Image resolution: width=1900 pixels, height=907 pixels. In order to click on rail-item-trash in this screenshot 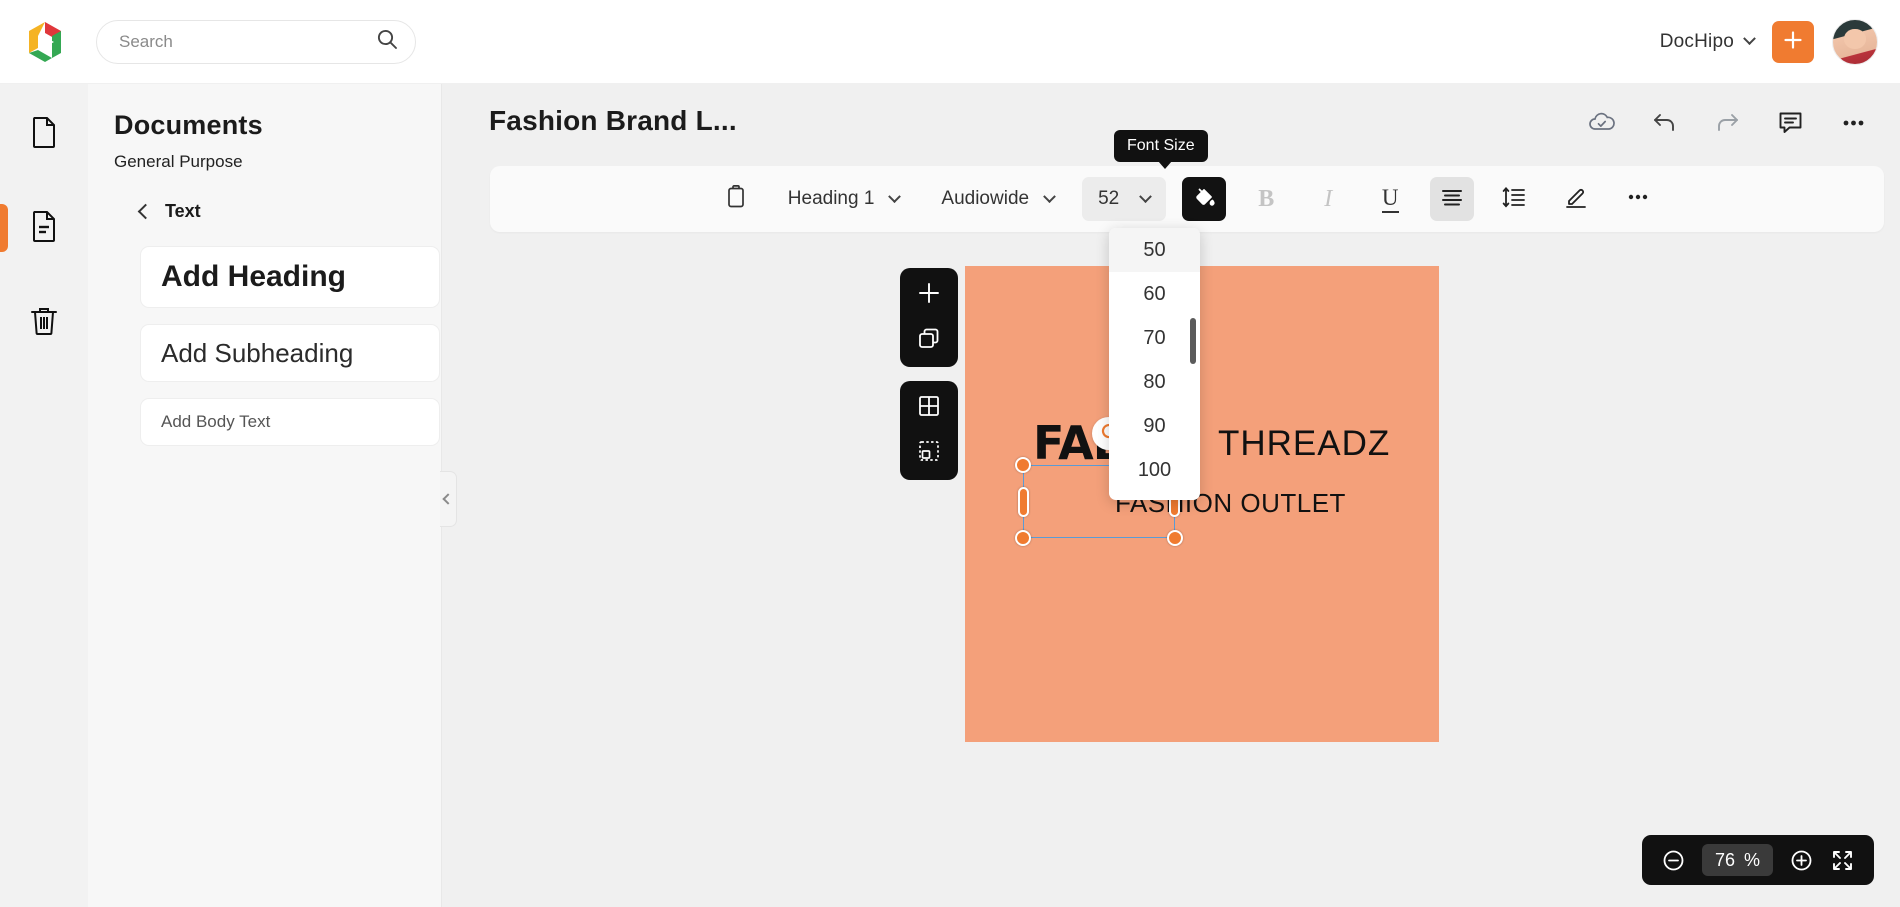, I will do `click(44, 322)`.